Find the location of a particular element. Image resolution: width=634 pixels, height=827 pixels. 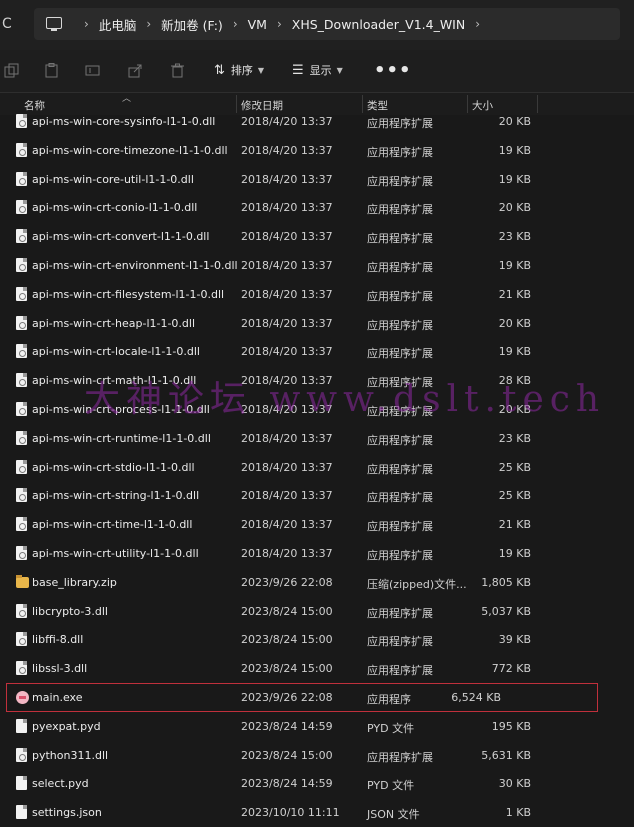

file-size: 195 KB is located at coordinates (511, 726).